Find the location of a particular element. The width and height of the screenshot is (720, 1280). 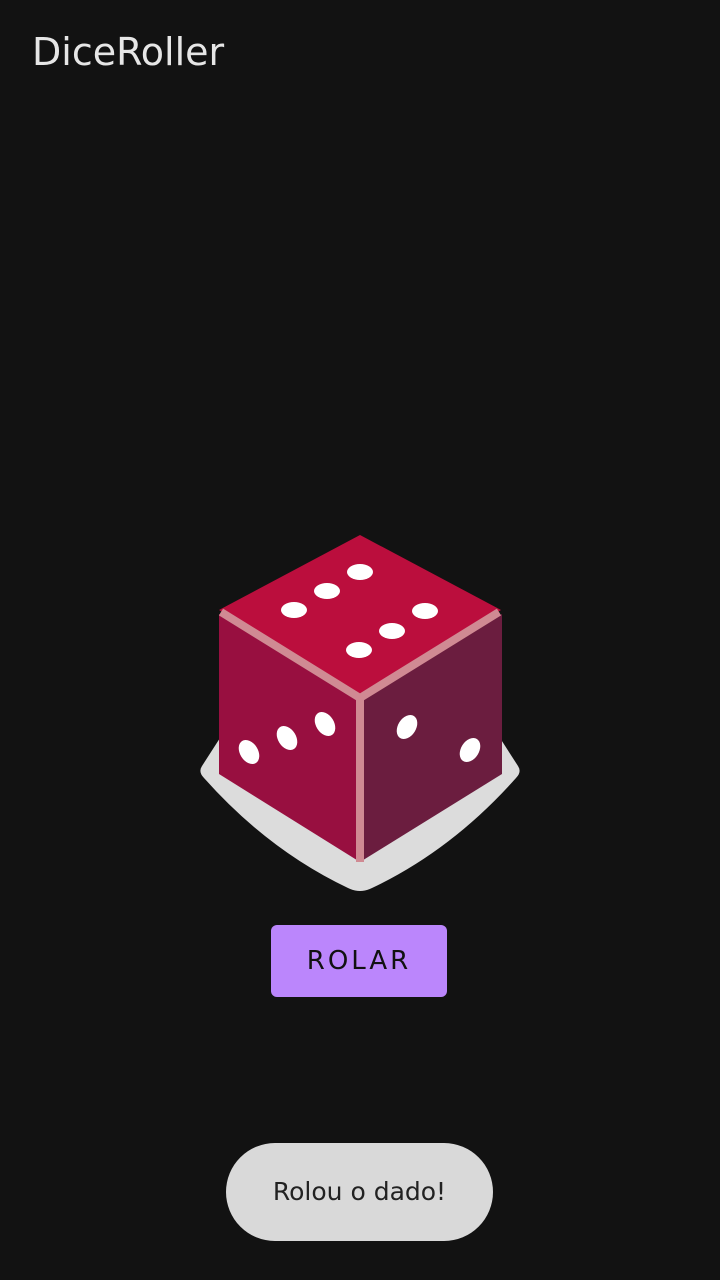

dice-icon is located at coordinates (360, 713).